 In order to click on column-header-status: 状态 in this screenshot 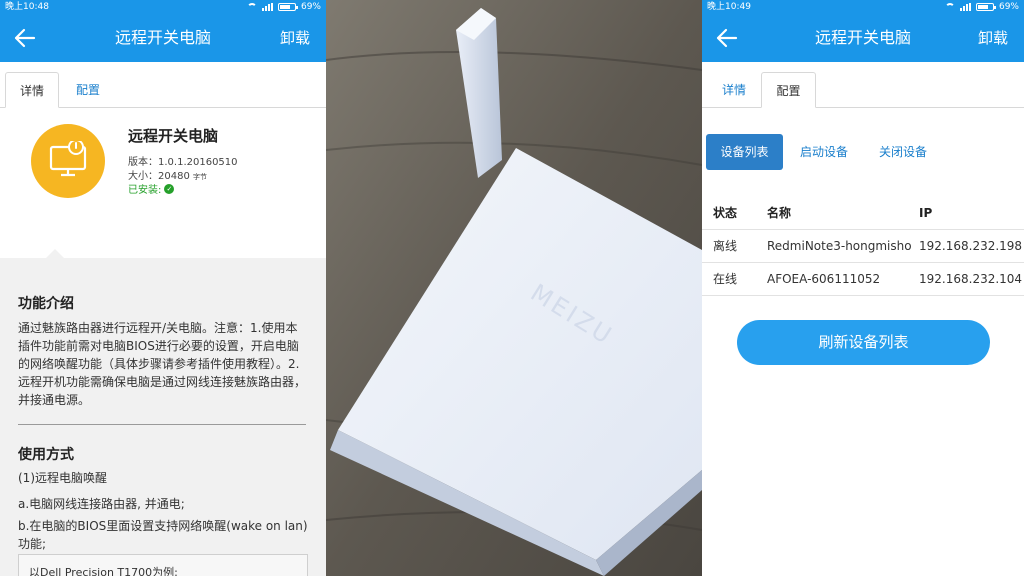, I will do `click(725, 213)`.